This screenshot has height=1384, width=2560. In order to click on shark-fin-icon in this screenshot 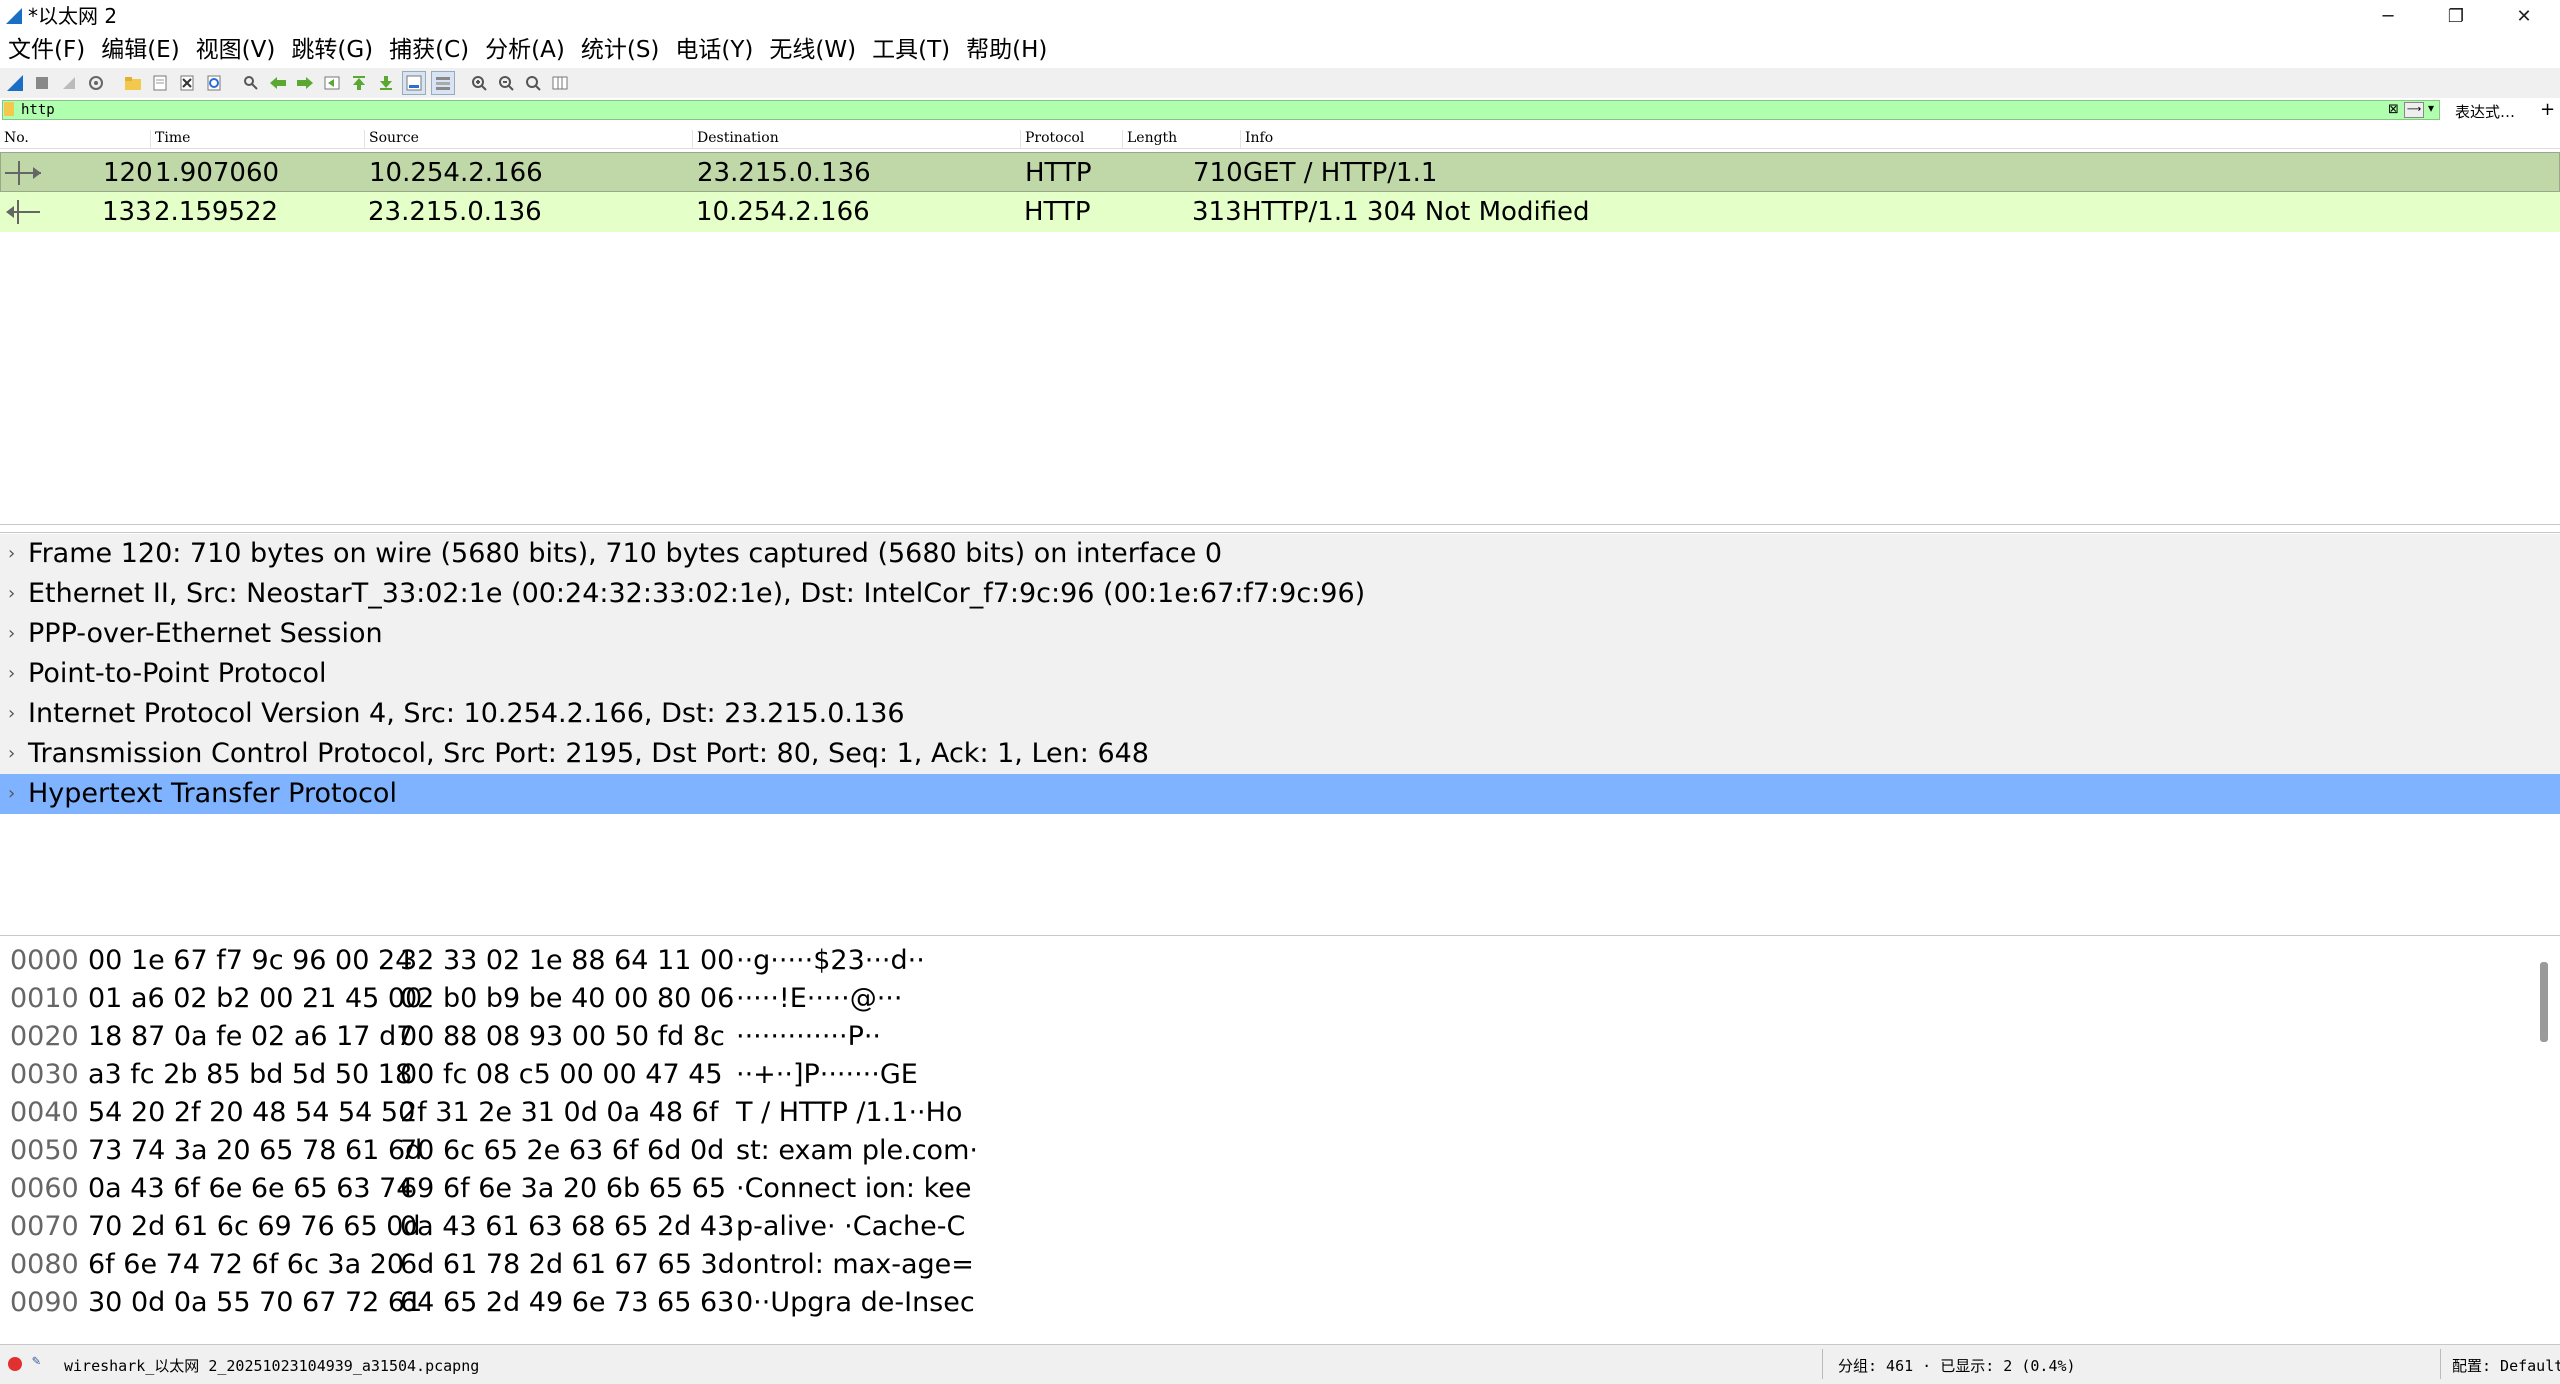, I will do `click(15, 83)`.